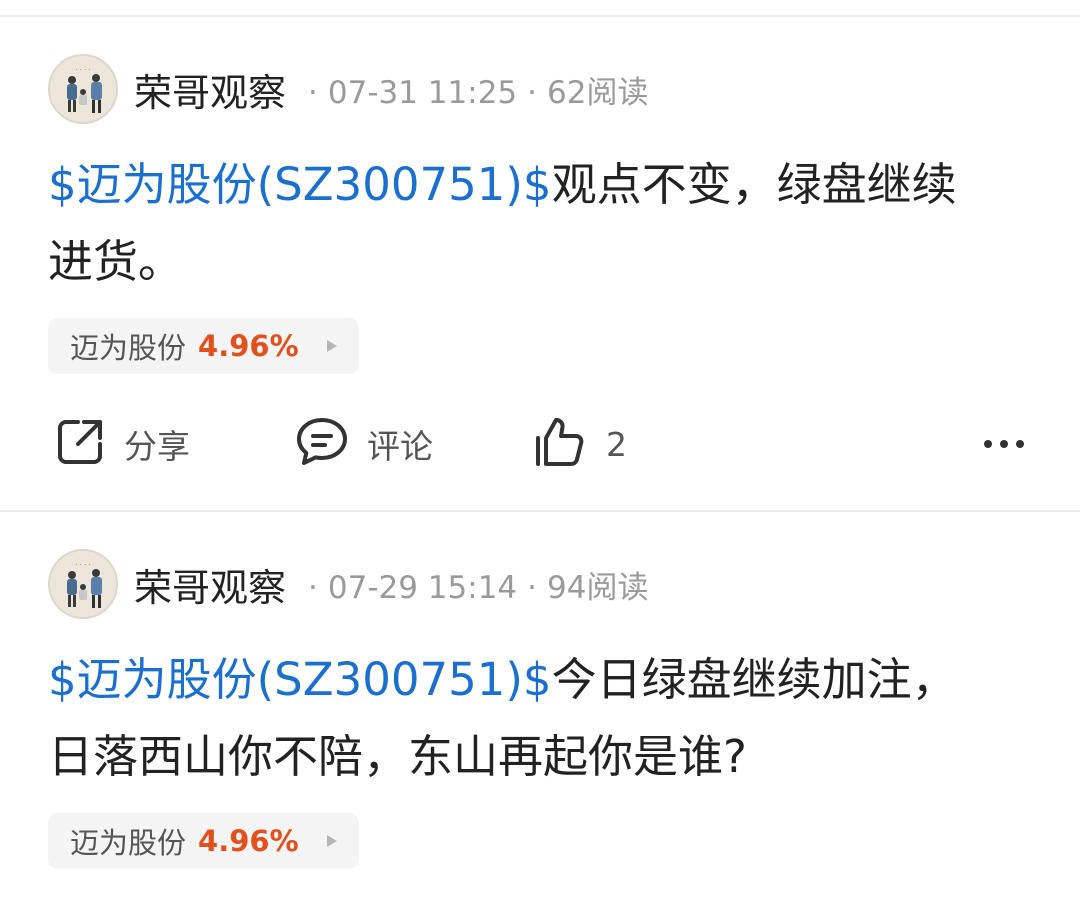 The width and height of the screenshot is (1080, 897). I want to click on like-count: 2, so click(616, 444).